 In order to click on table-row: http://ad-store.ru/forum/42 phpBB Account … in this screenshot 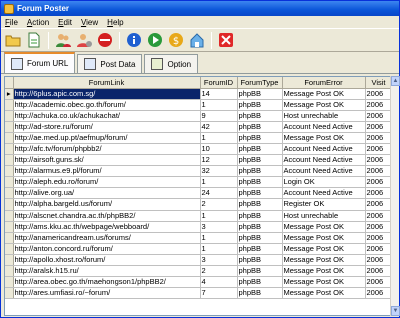, I will do `click(198, 127)`.